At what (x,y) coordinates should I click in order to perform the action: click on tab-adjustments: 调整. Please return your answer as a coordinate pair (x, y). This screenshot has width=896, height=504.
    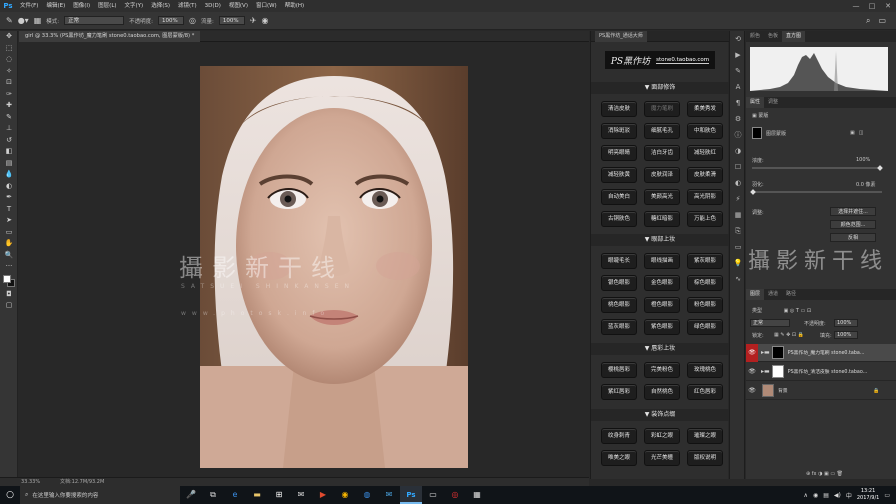
    Looking at the image, I should click on (773, 102).